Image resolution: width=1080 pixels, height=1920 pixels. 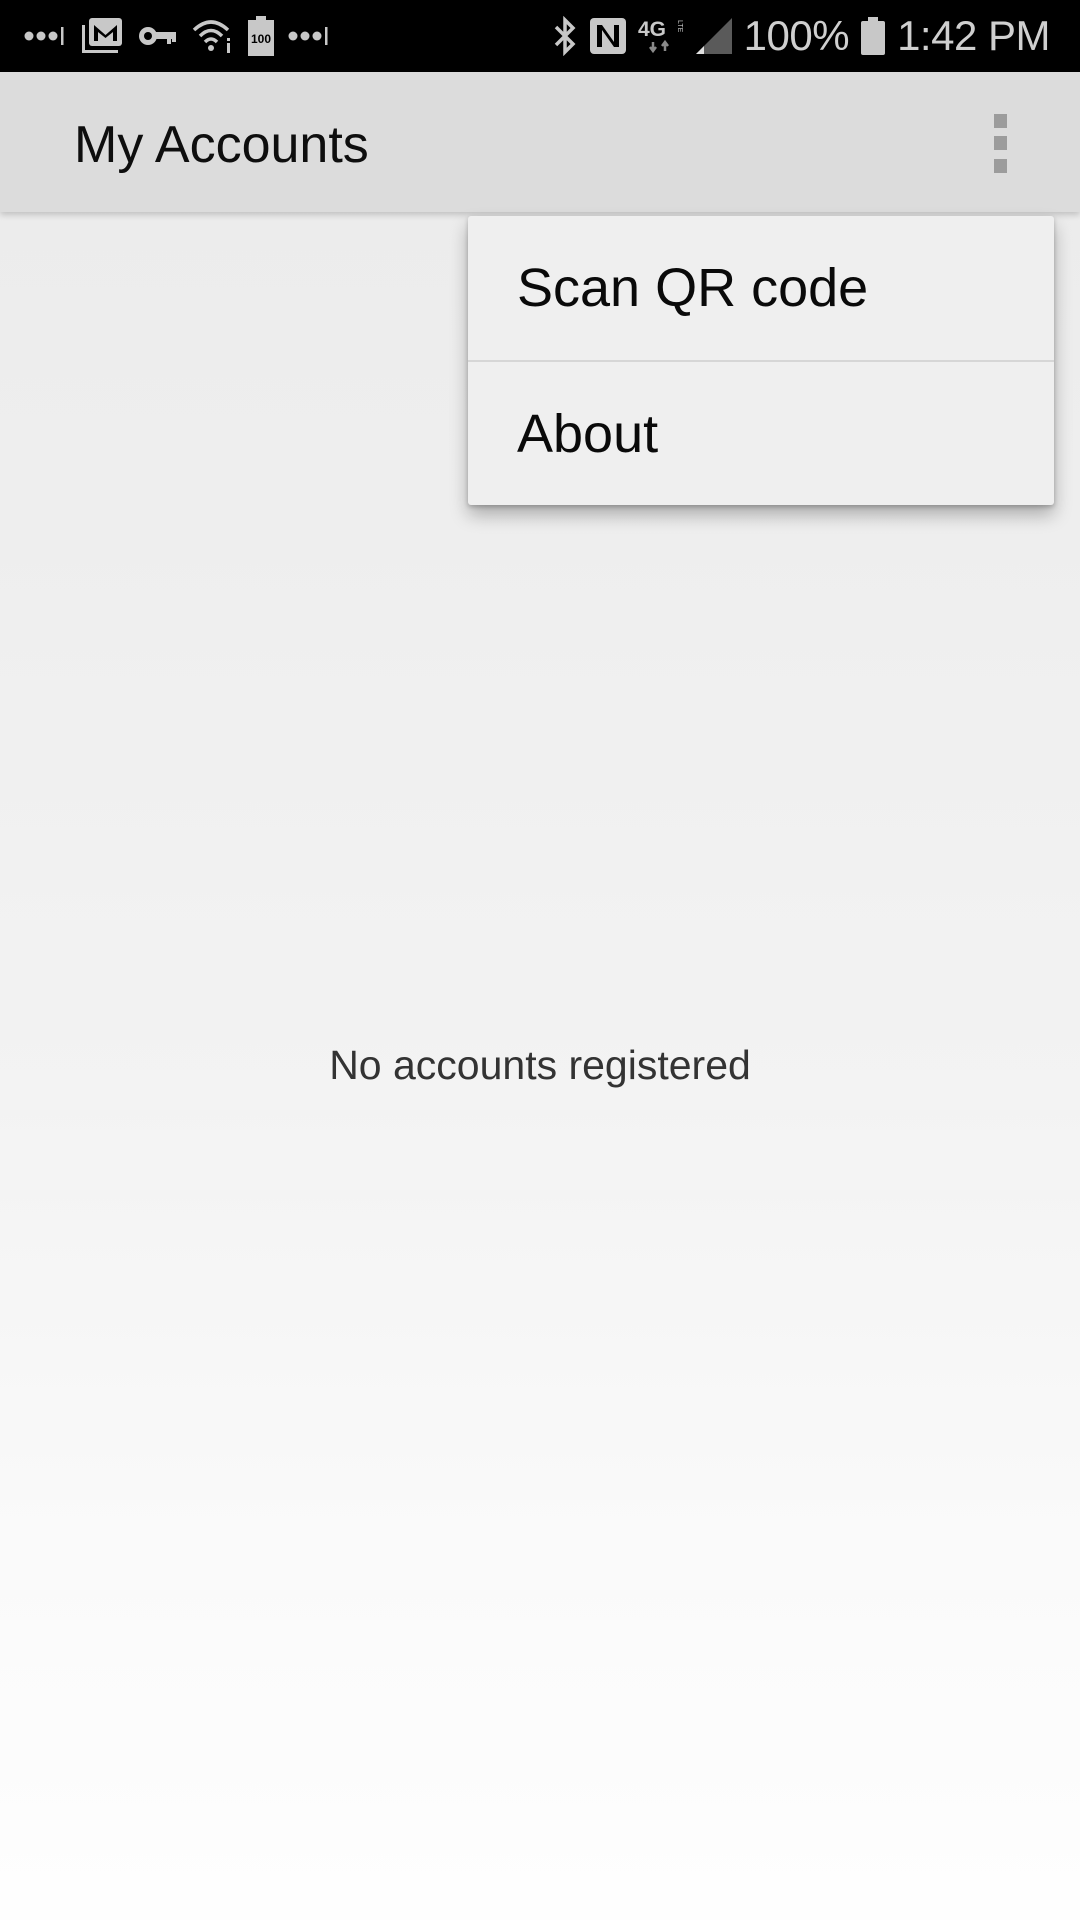 I want to click on battery-100-icon: 100, so click(x=261, y=36).